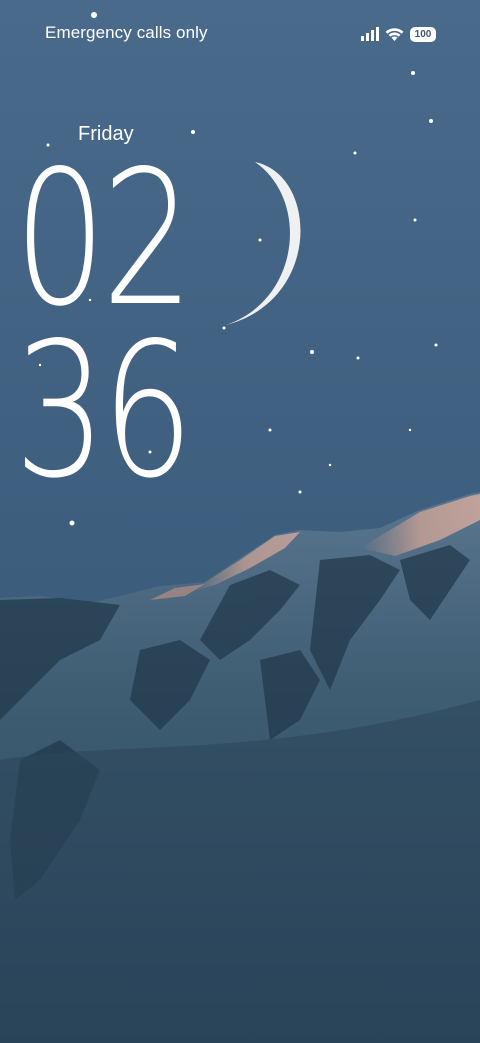  Describe the element at coordinates (240, 34) in the screenshot. I see `status-bar: Emergency calls only 100` at that location.